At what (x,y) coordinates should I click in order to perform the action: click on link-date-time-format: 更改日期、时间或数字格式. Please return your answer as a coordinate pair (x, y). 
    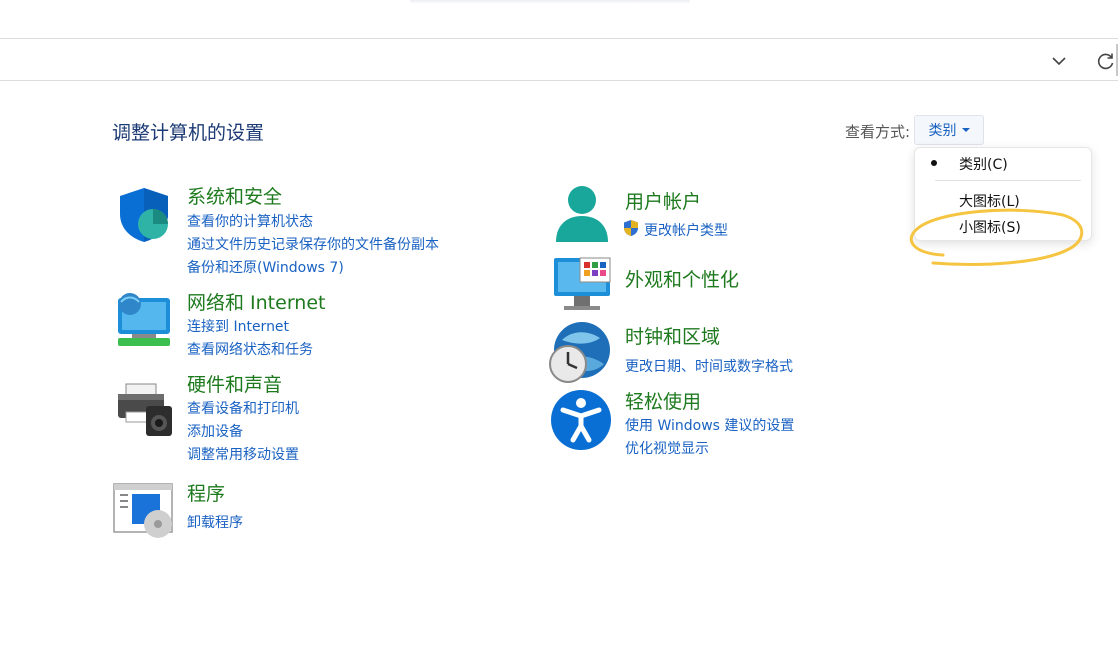
    Looking at the image, I should click on (709, 366).